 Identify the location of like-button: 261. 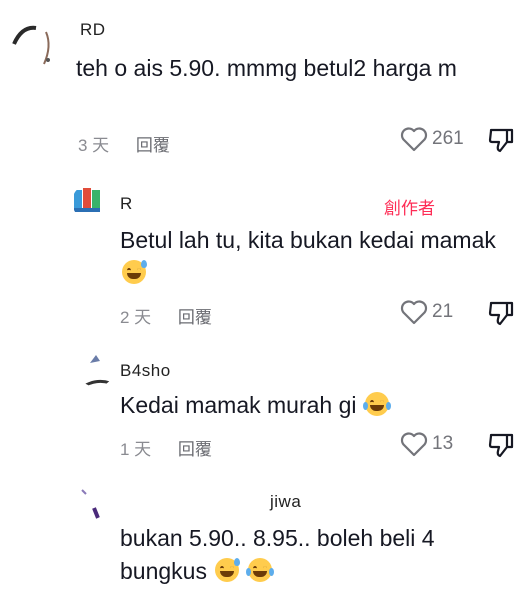
(432, 139).